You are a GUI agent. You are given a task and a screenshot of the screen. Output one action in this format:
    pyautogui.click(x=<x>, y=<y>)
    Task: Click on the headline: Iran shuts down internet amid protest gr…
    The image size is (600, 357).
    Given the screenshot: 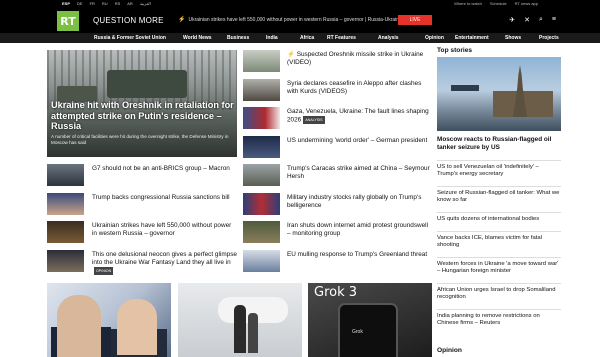 What is the action you would take?
    pyautogui.click(x=359, y=230)
    